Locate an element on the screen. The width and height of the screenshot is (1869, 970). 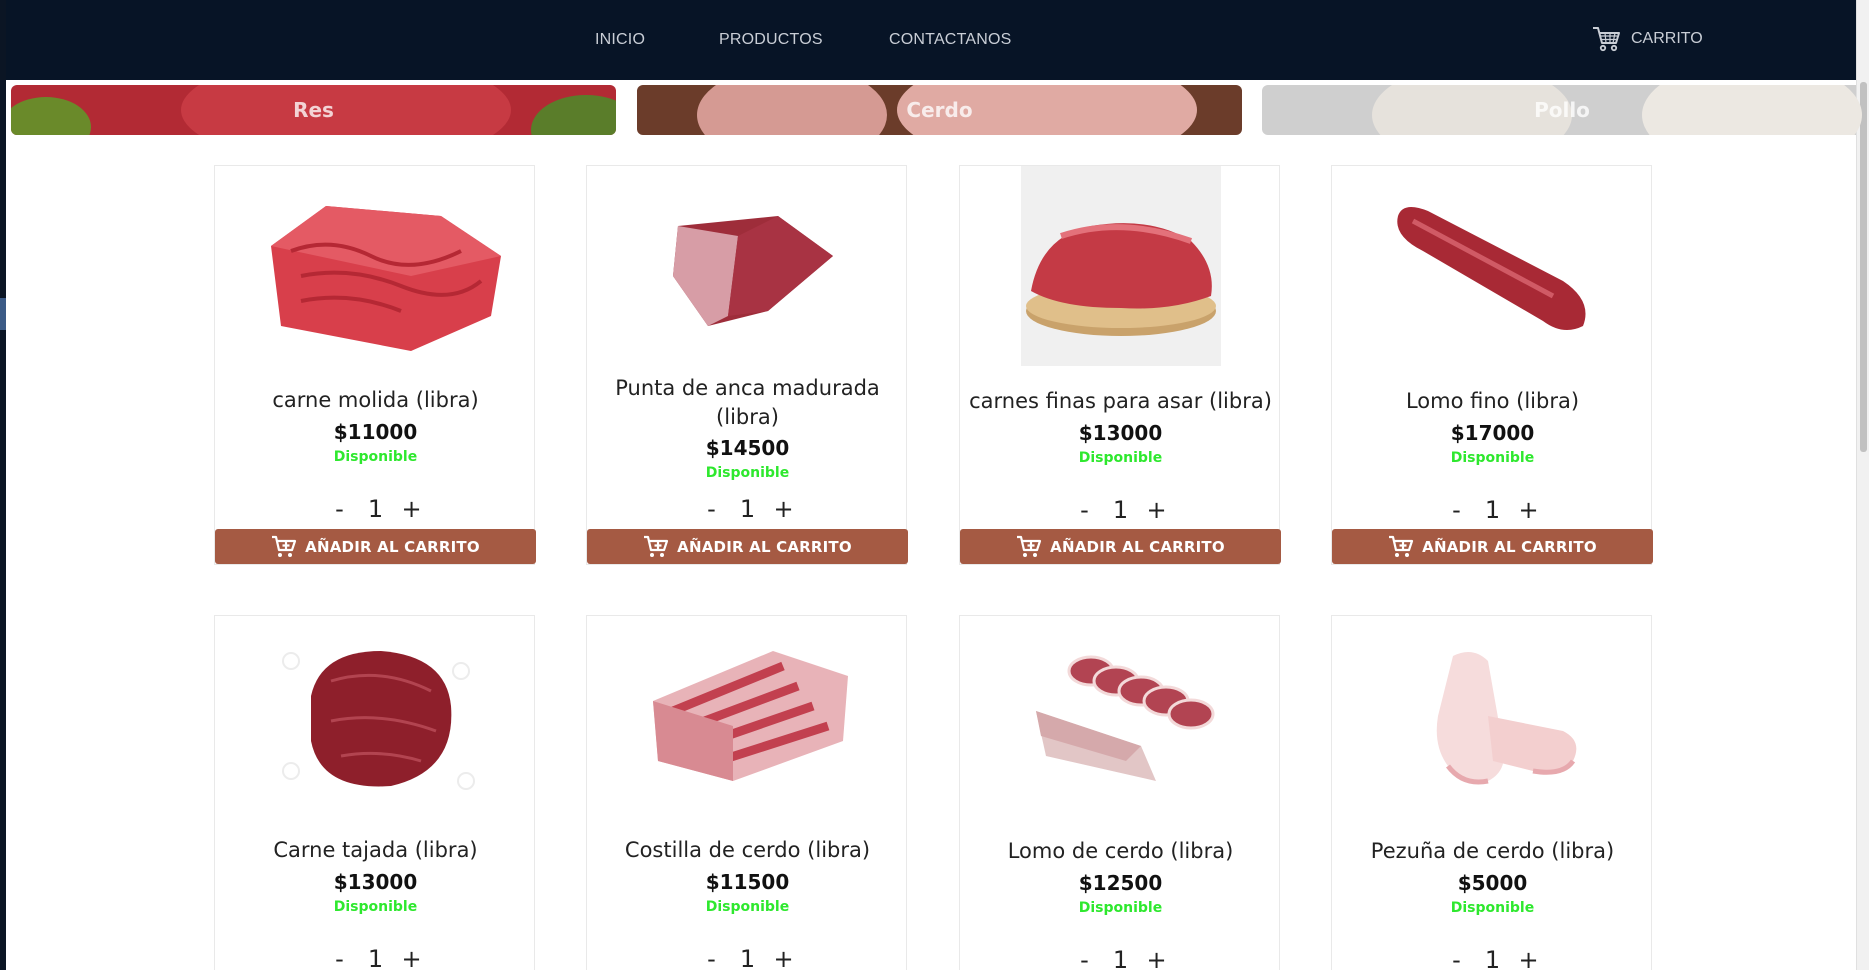
left-window-edge is located at coordinates (3, 485).